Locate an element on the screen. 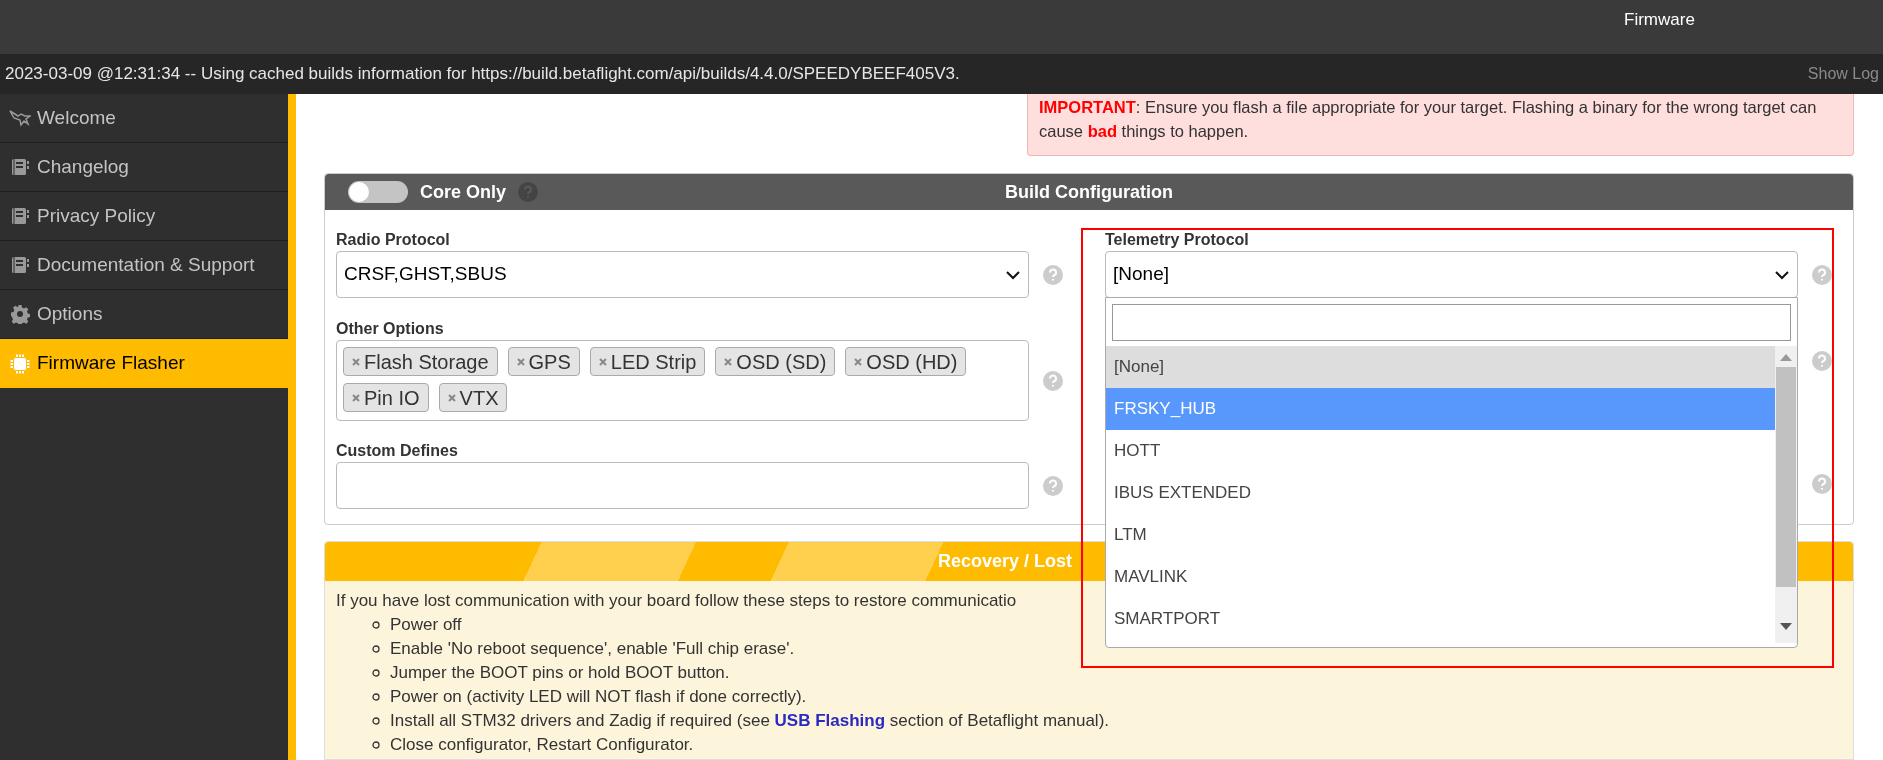 The width and height of the screenshot is (1883, 760). other-options-field: Flash Storage GPS LED Strip OSD (SD) OSD (HD) Pin IO VTX is located at coordinates (682, 380).